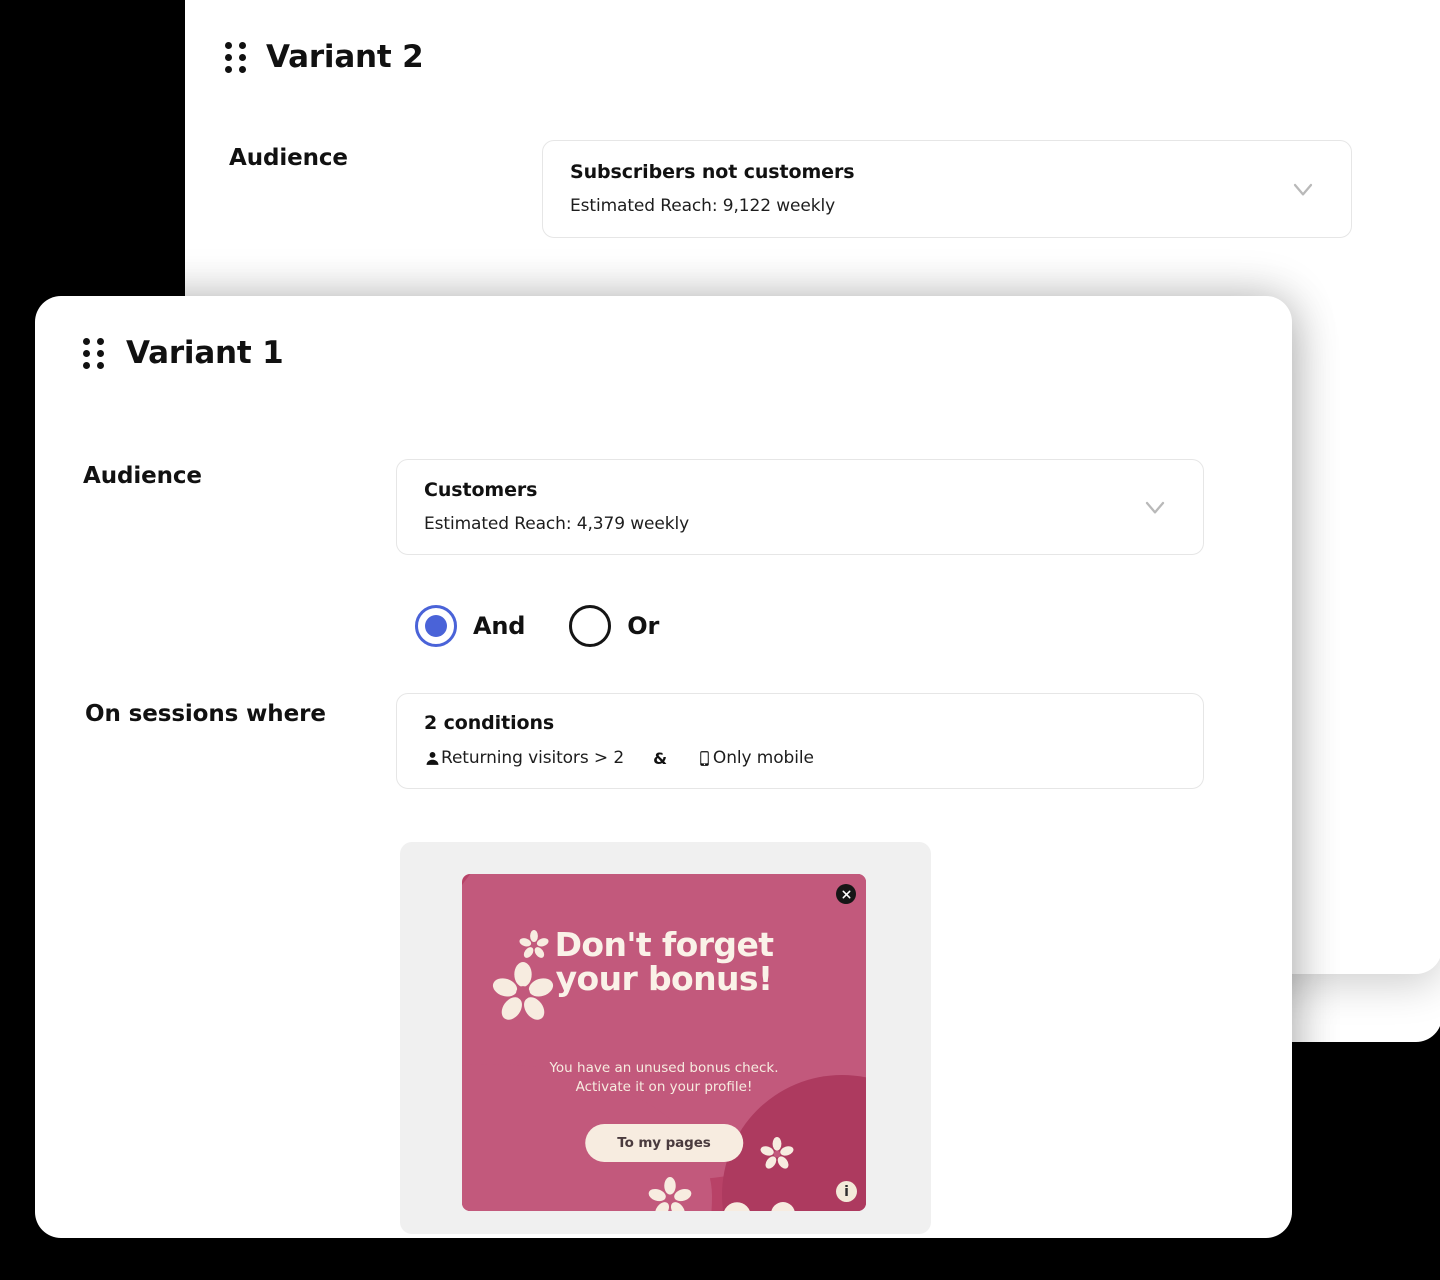  I want to click on condition-item: Returning visitors > 2, so click(524, 758).